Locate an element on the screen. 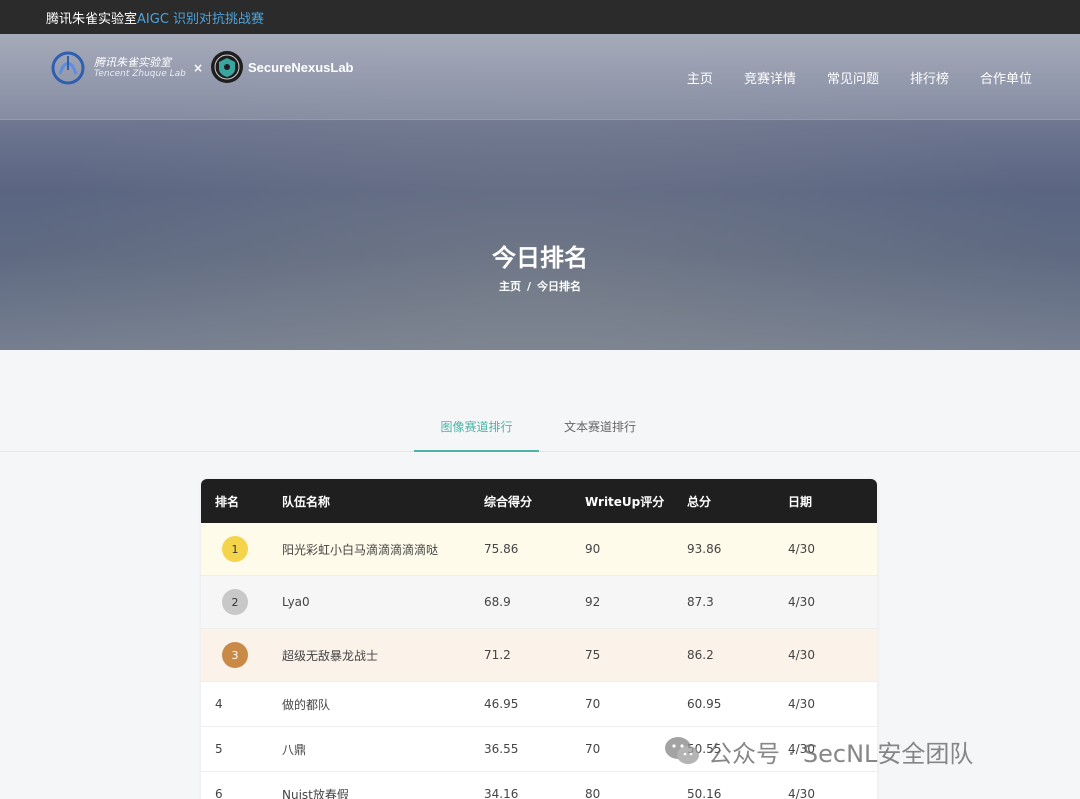  nav-menu: 主页 竞赛详情 常见问题 排行榜 合作单位 is located at coordinates (859, 77).